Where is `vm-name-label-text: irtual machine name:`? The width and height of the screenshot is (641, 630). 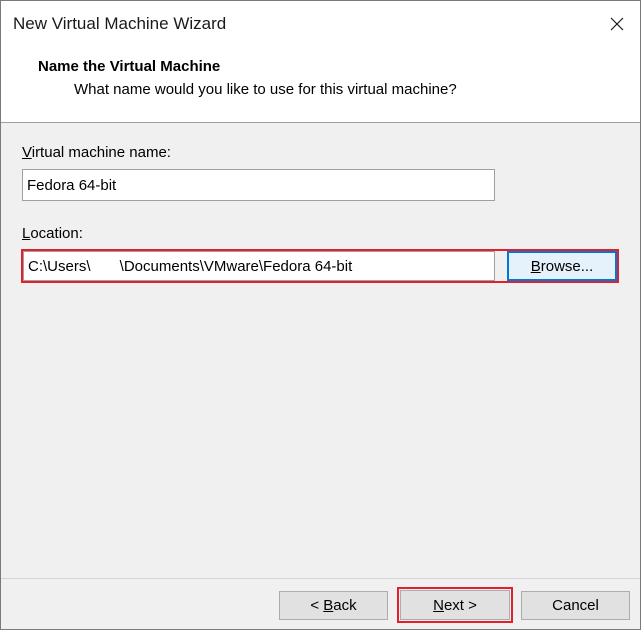 vm-name-label-text: irtual machine name: is located at coordinates (101, 152).